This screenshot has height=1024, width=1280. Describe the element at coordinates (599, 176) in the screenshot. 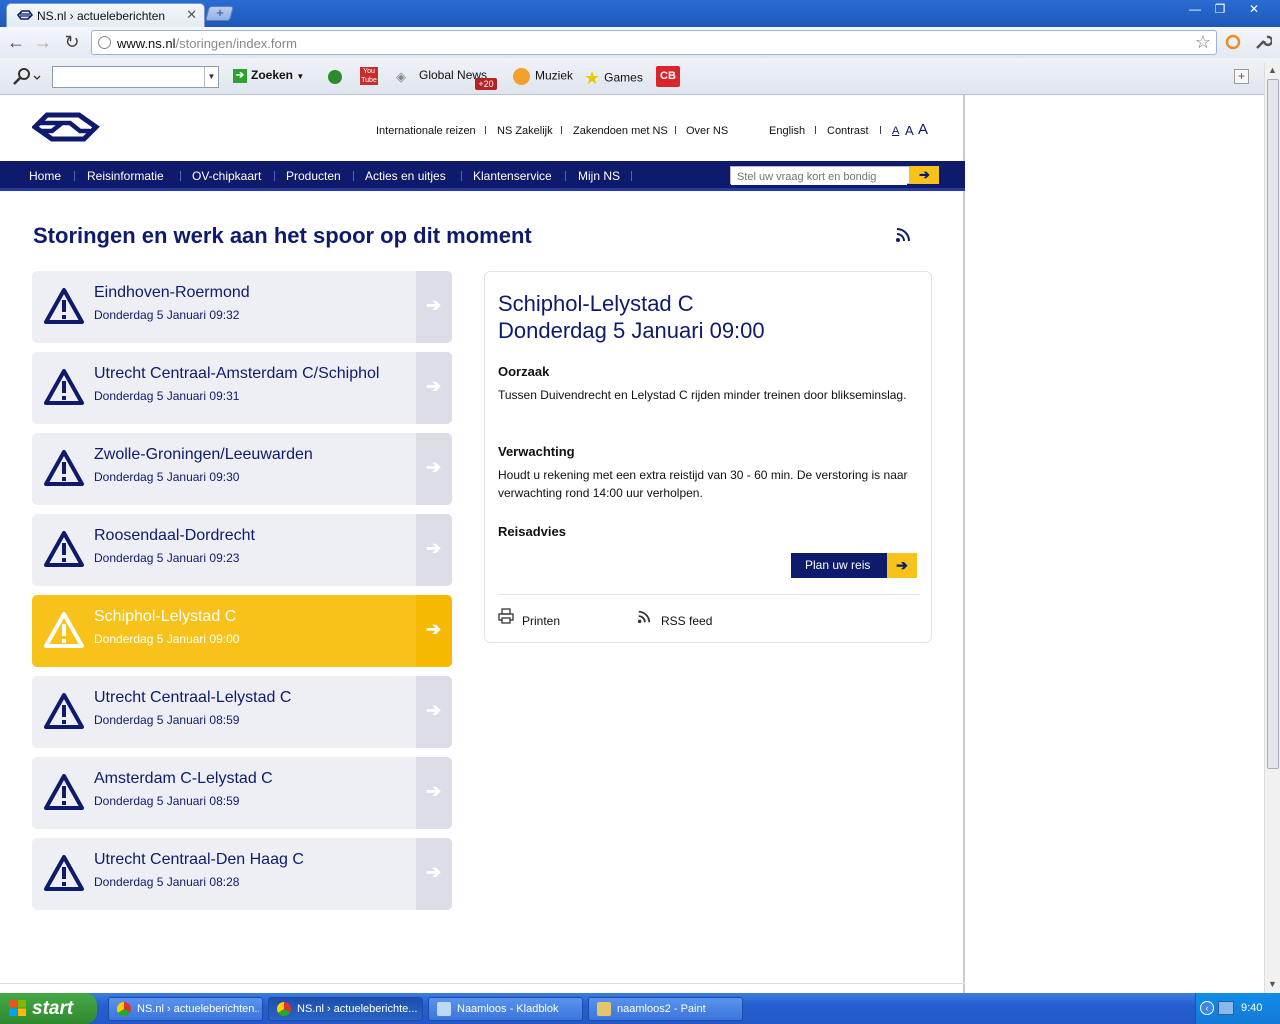

I see `nav-mijn-ns: Mijn NS` at that location.